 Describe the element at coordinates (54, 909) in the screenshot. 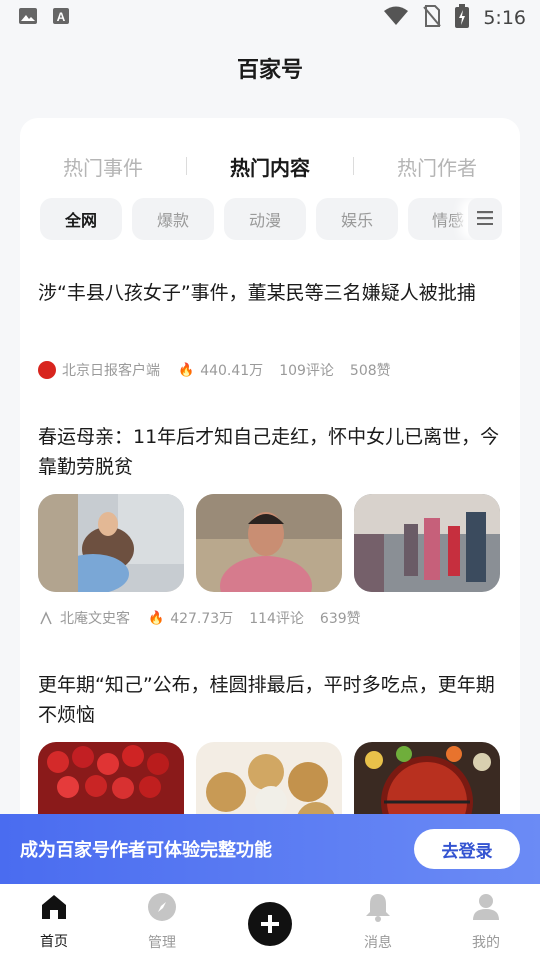

I see `home-icon` at that location.